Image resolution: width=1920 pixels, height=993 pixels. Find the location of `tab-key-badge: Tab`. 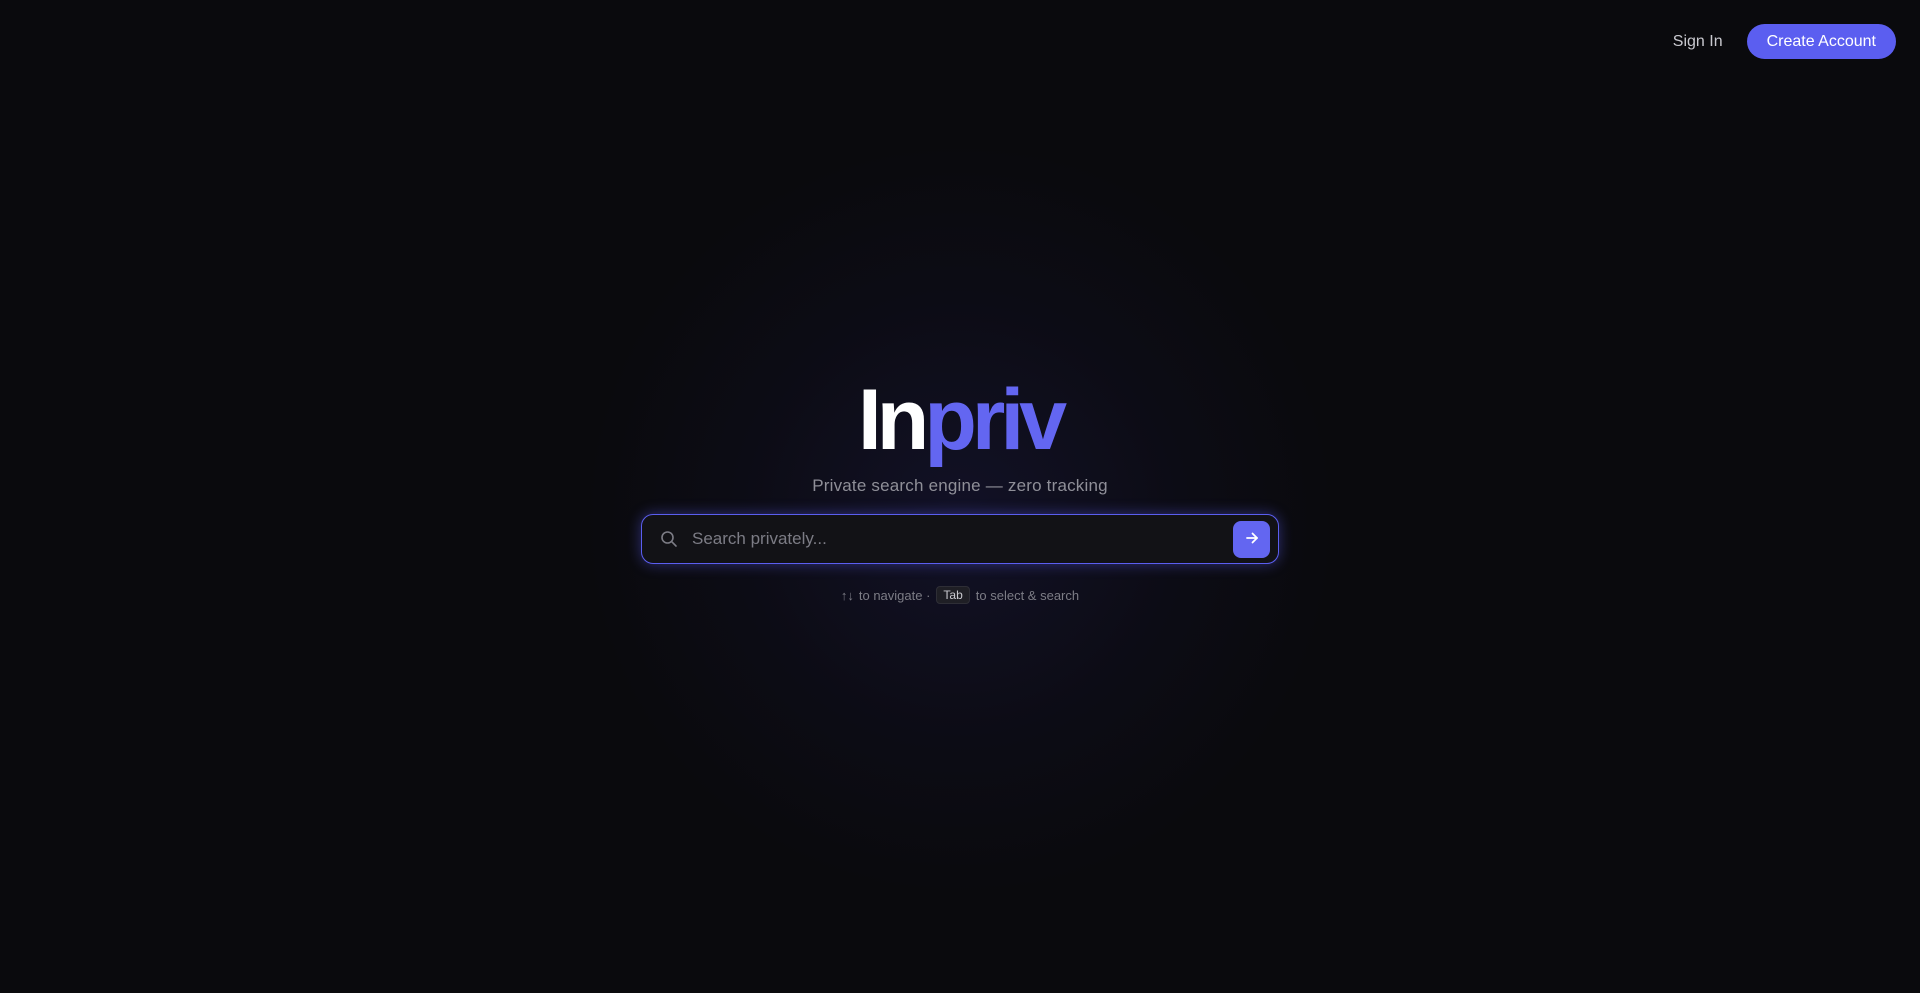

tab-key-badge: Tab is located at coordinates (953, 595).